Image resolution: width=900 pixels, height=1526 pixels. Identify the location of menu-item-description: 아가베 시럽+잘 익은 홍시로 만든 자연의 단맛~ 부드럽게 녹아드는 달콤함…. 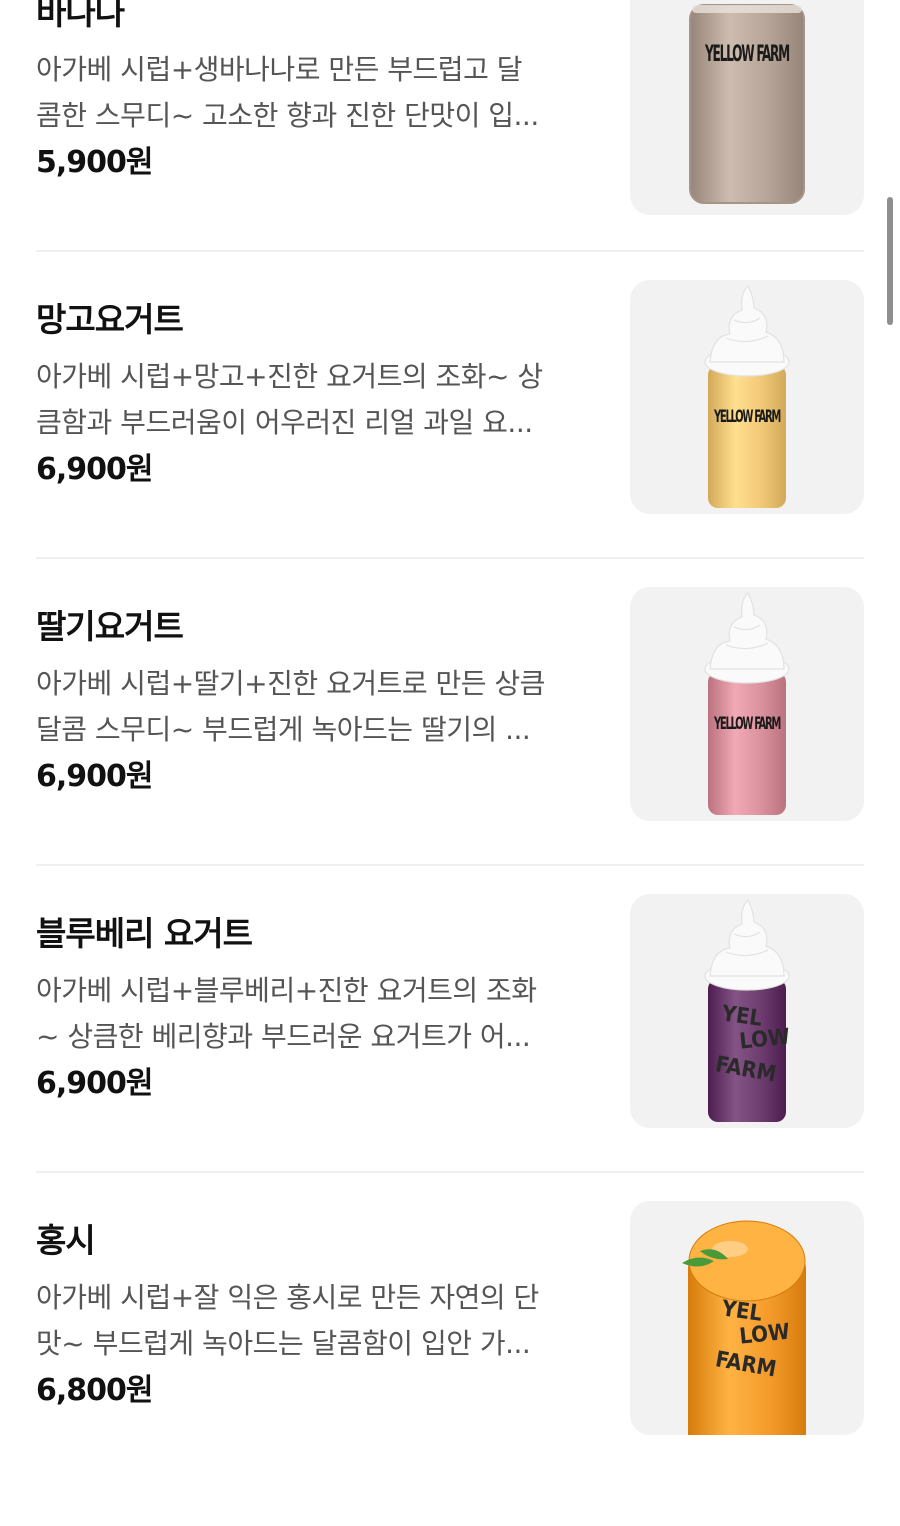
(316, 1321).